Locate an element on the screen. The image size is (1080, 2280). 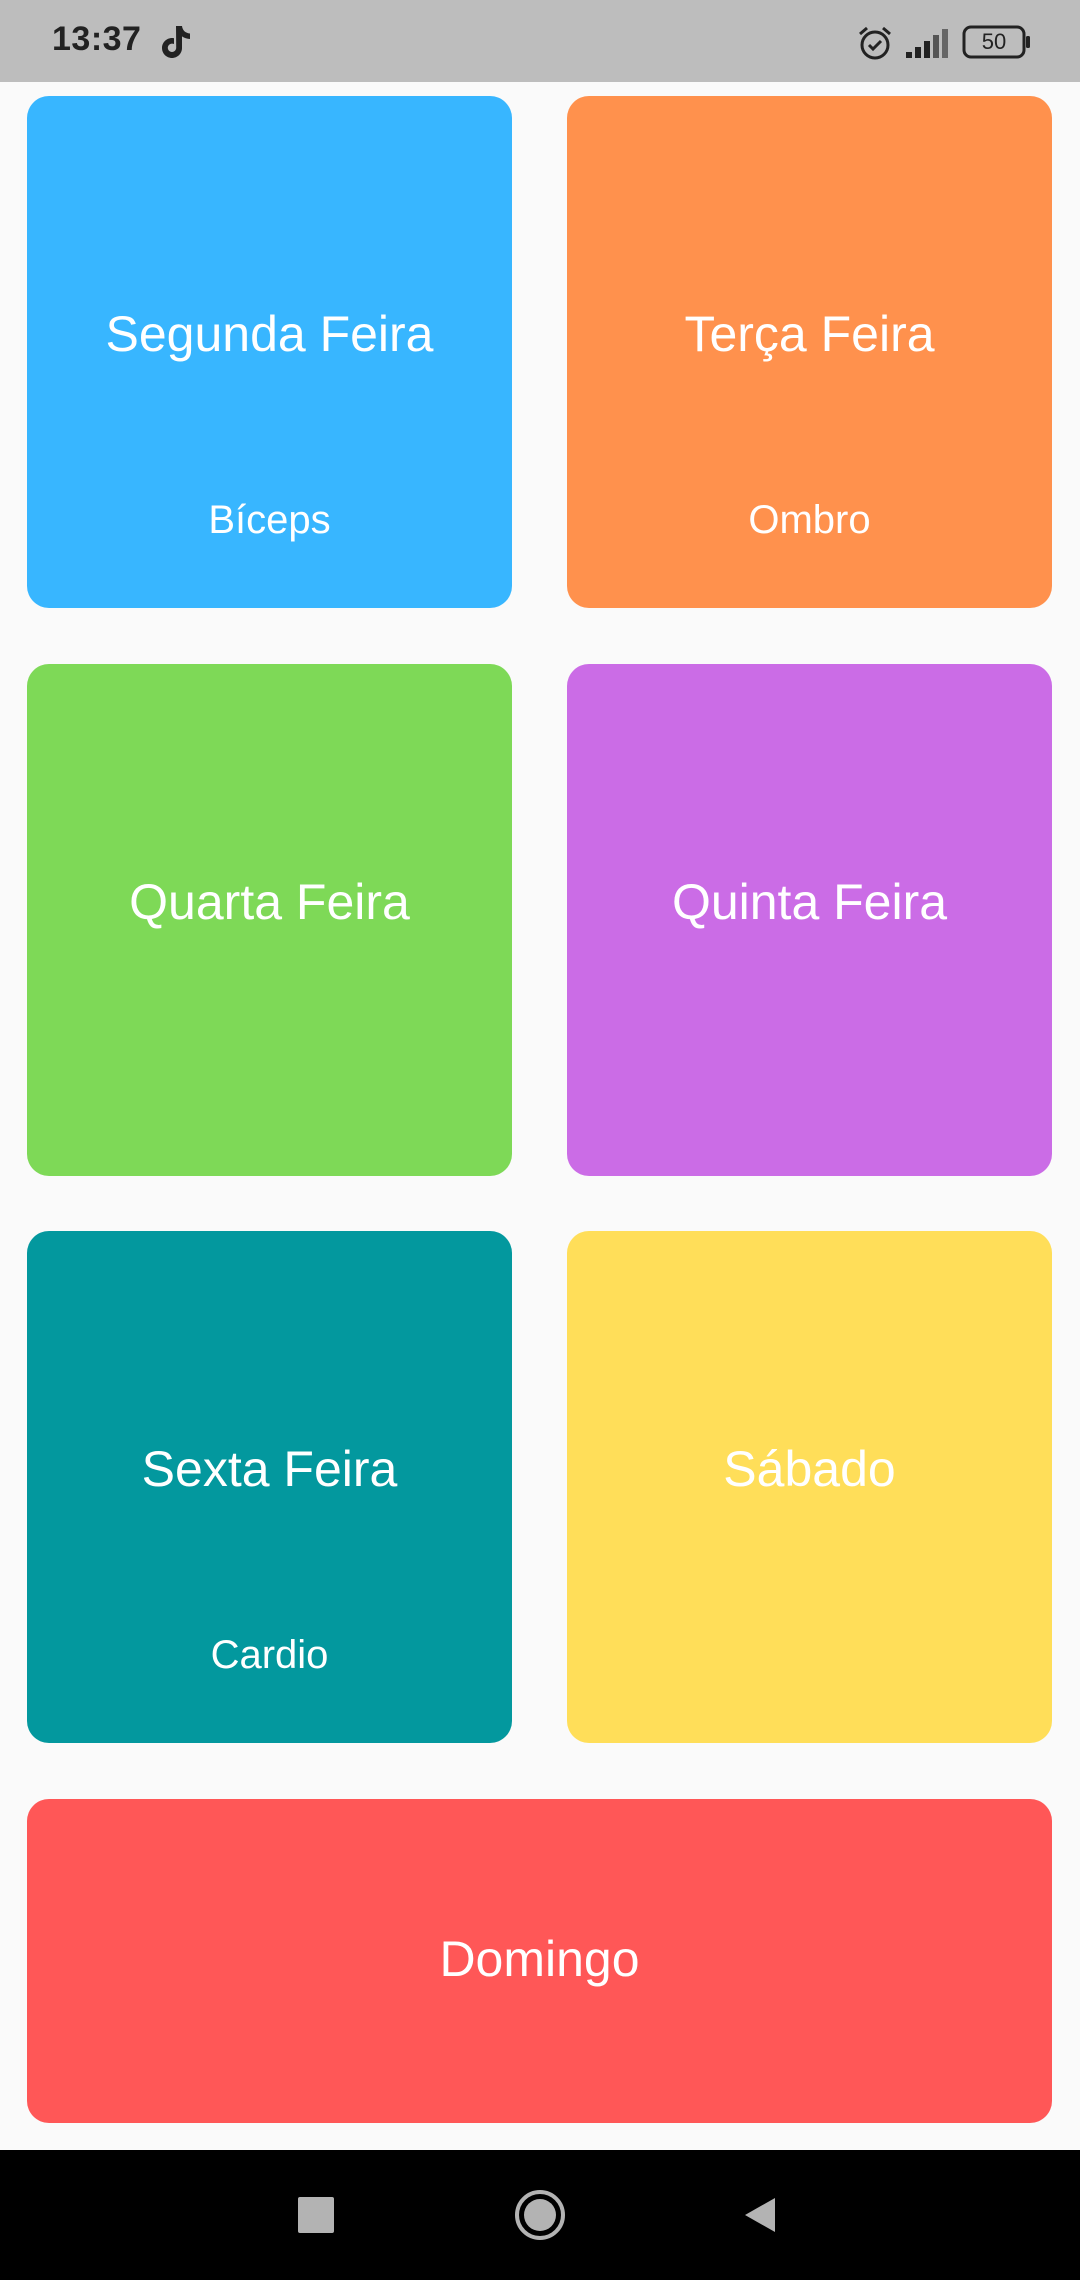
tile-terca-feira: Terça Feira Ombro is located at coordinates (809, 352).